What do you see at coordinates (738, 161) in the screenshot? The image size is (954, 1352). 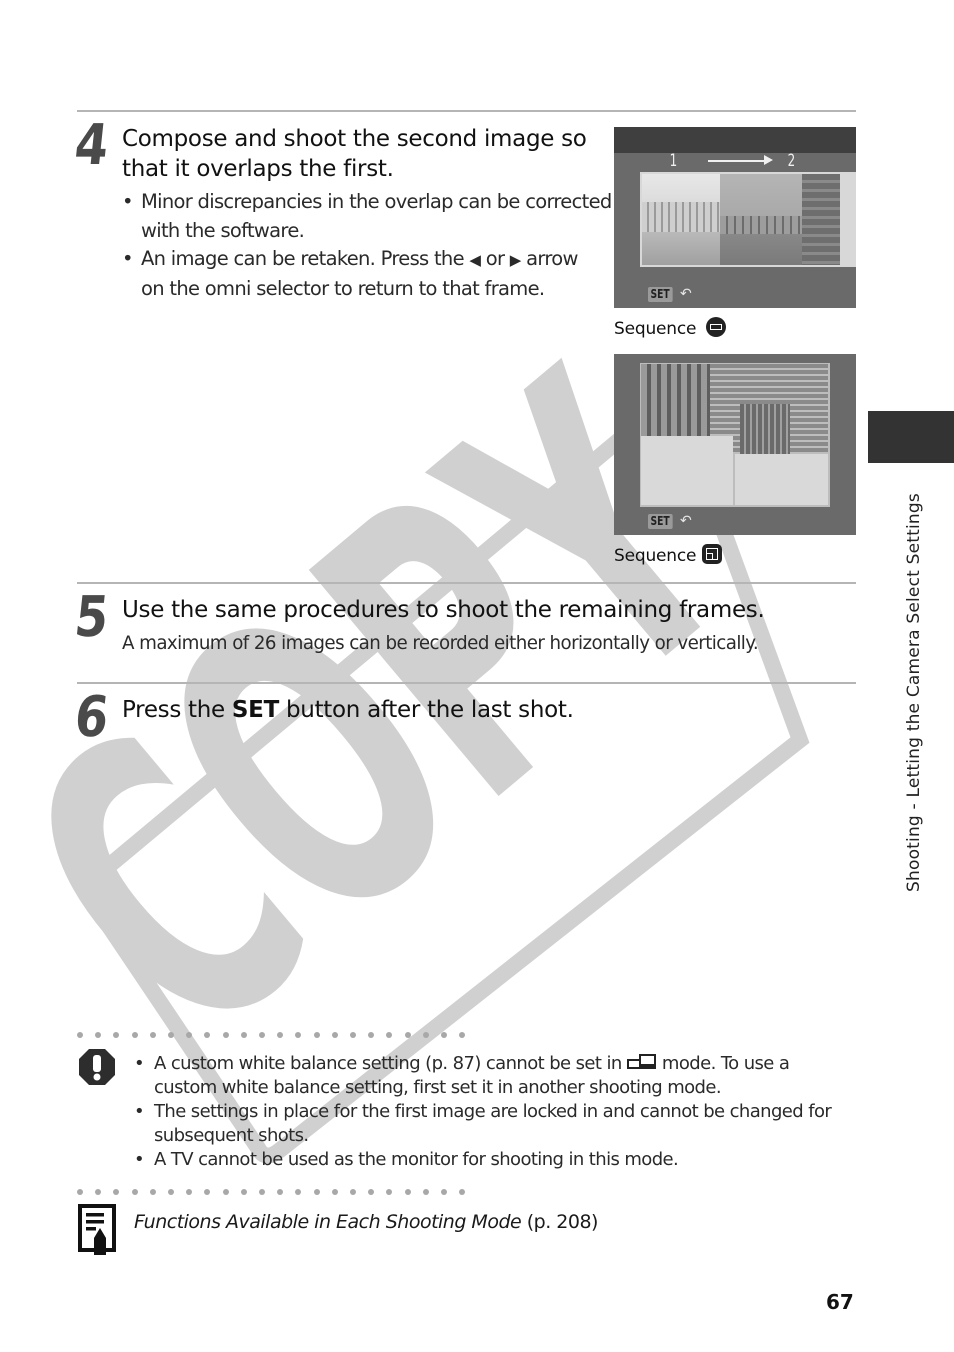 I see `sequence-arrow-line` at bounding box center [738, 161].